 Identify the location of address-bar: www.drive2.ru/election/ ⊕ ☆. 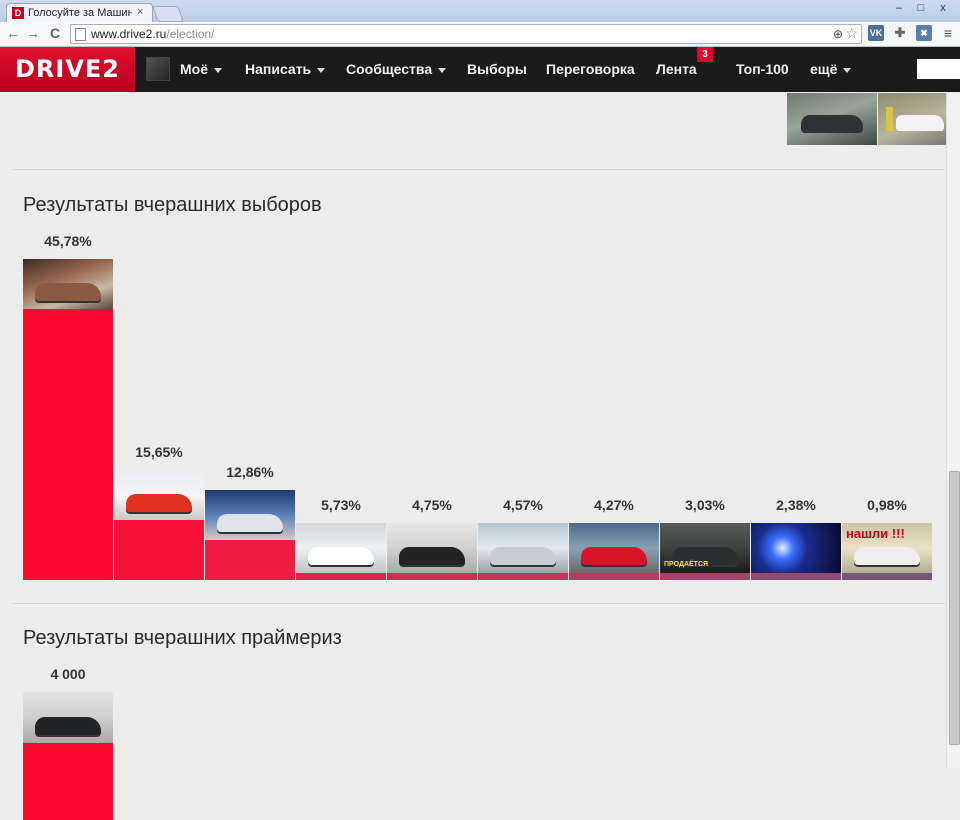
(466, 34).